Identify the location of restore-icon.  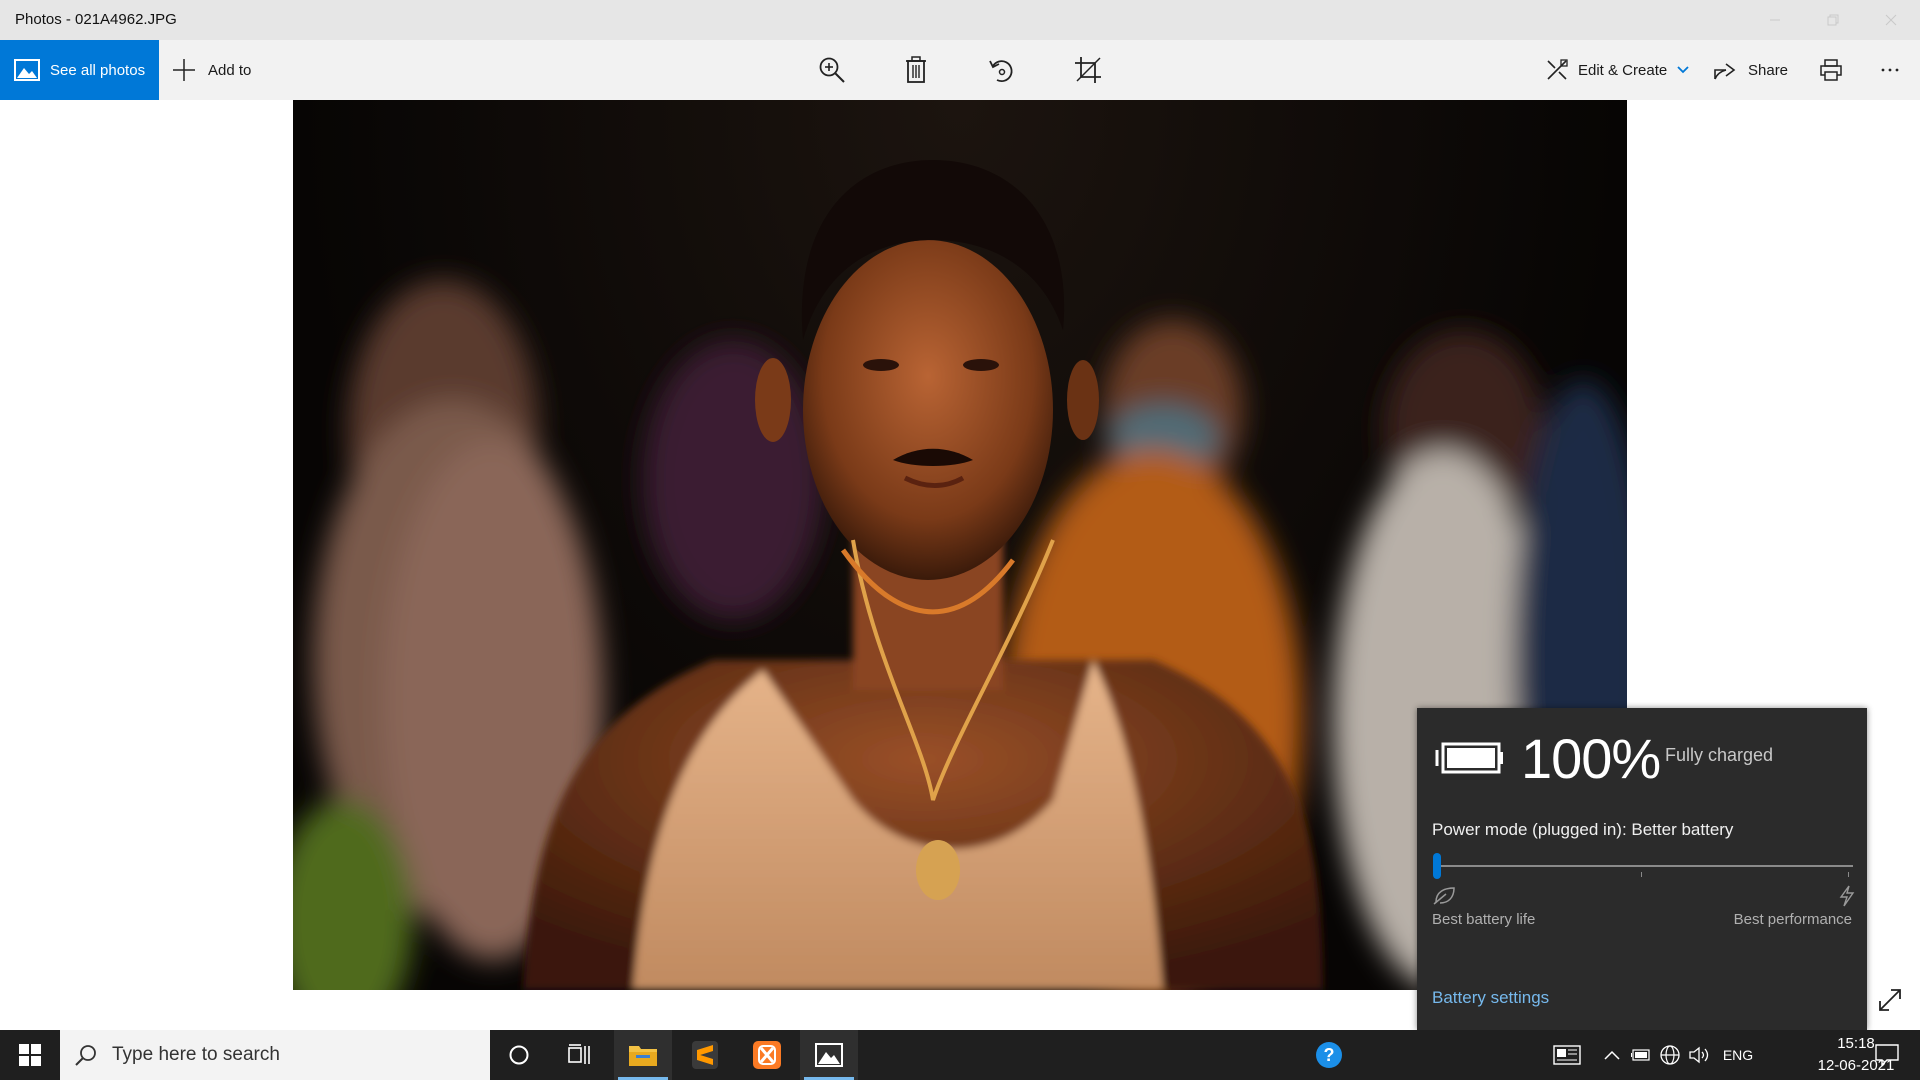
(1833, 20).